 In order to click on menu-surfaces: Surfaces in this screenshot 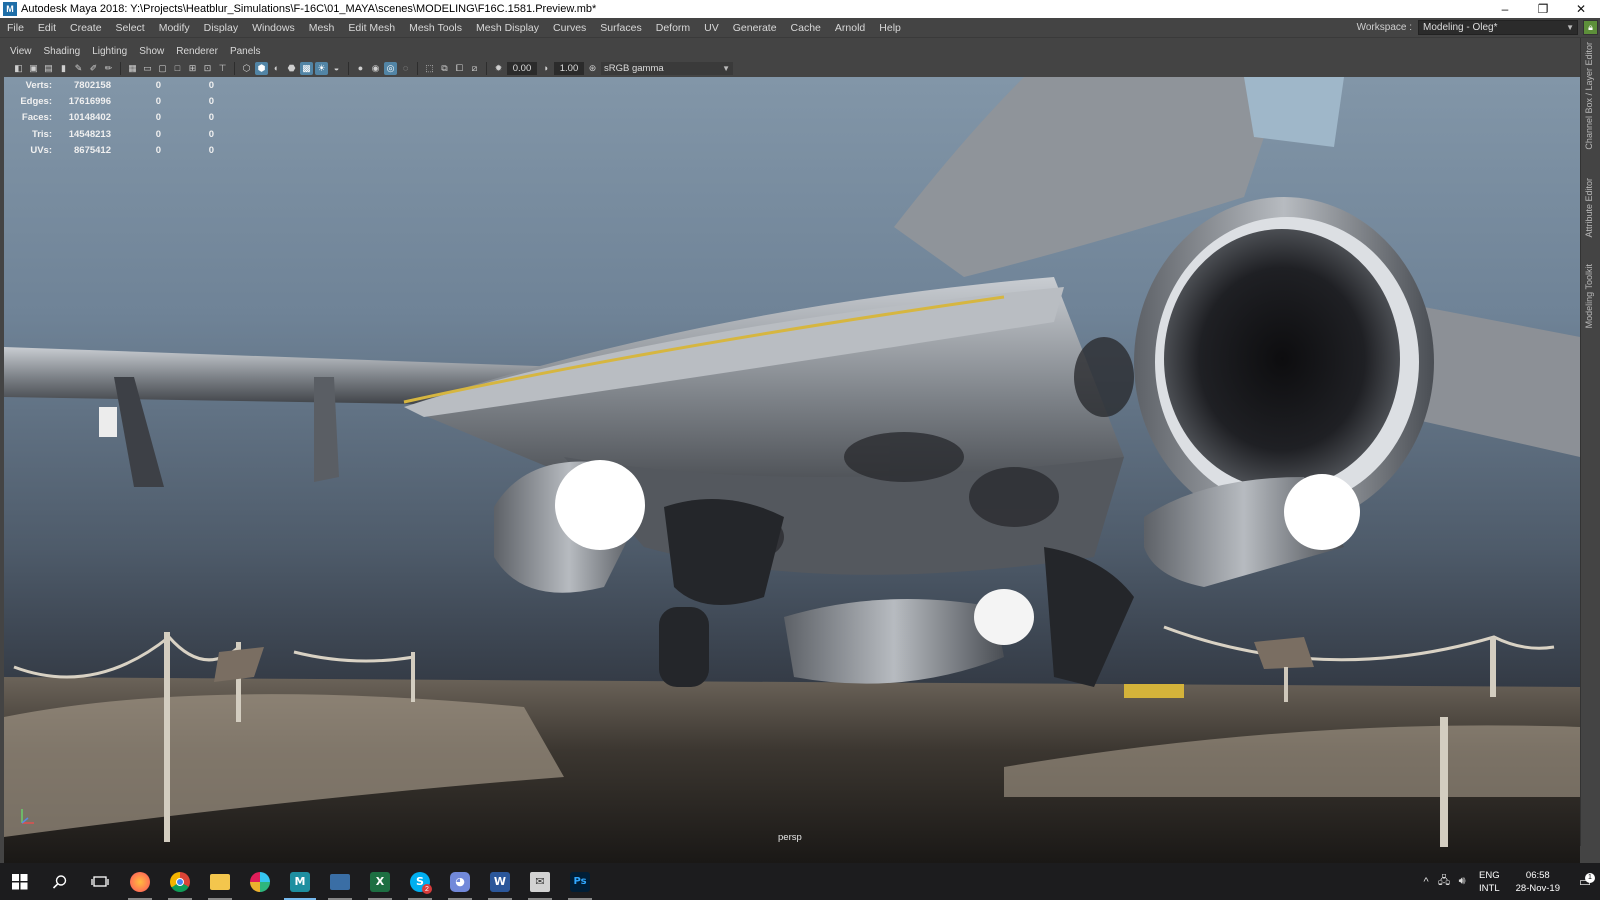, I will do `click(620, 28)`.